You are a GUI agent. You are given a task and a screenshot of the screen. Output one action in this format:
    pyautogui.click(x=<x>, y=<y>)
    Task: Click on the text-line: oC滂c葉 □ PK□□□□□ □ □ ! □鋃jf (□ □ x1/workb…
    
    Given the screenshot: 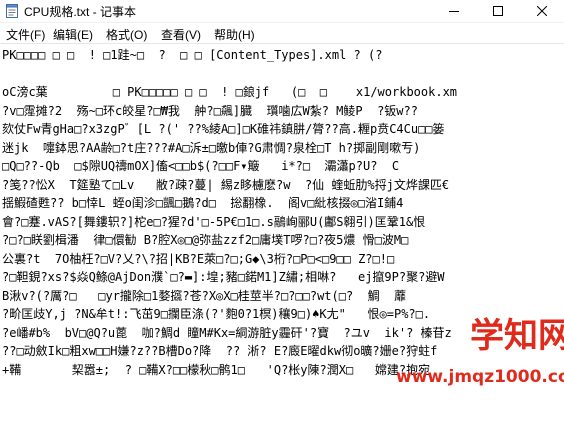 What is the action you would take?
    pyautogui.click(x=230, y=92)
    